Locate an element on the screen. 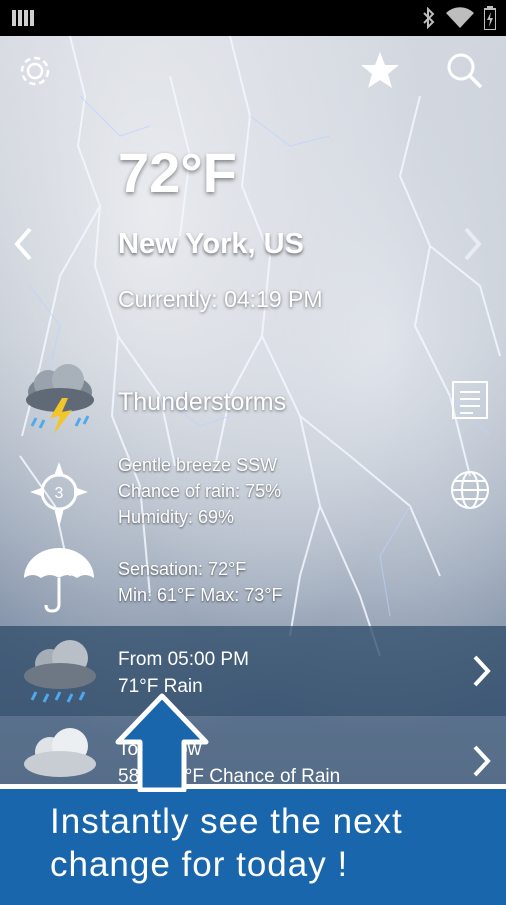 The image size is (506, 905). rain-cloud-icon is located at coordinates (60, 671).